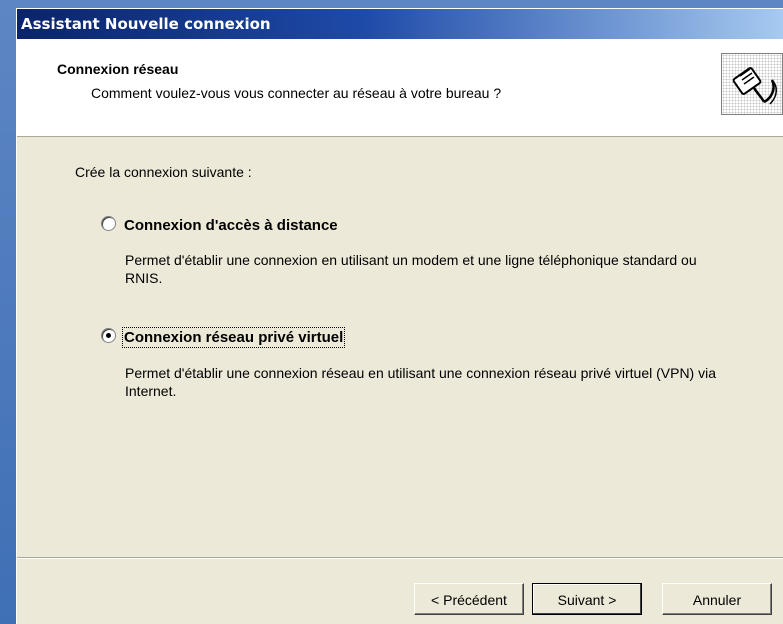 The width and height of the screenshot is (783, 624). Describe the element at coordinates (717, 599) in the screenshot. I see `cancel-button: Annuler` at that location.